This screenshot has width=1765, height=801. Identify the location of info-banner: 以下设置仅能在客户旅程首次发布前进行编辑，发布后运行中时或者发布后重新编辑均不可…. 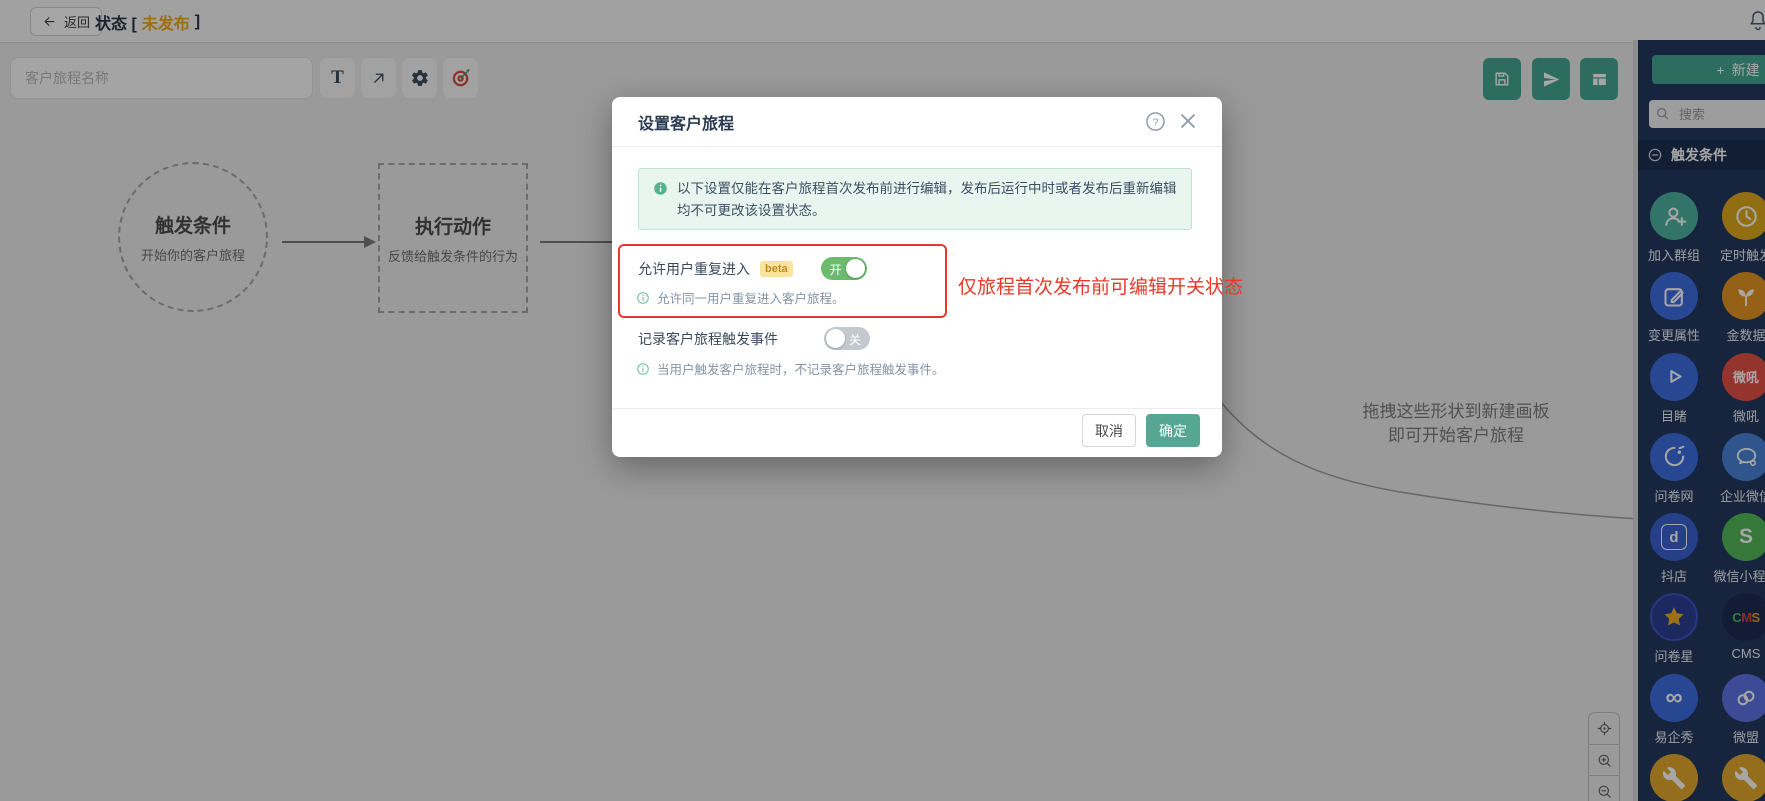
(915, 199).